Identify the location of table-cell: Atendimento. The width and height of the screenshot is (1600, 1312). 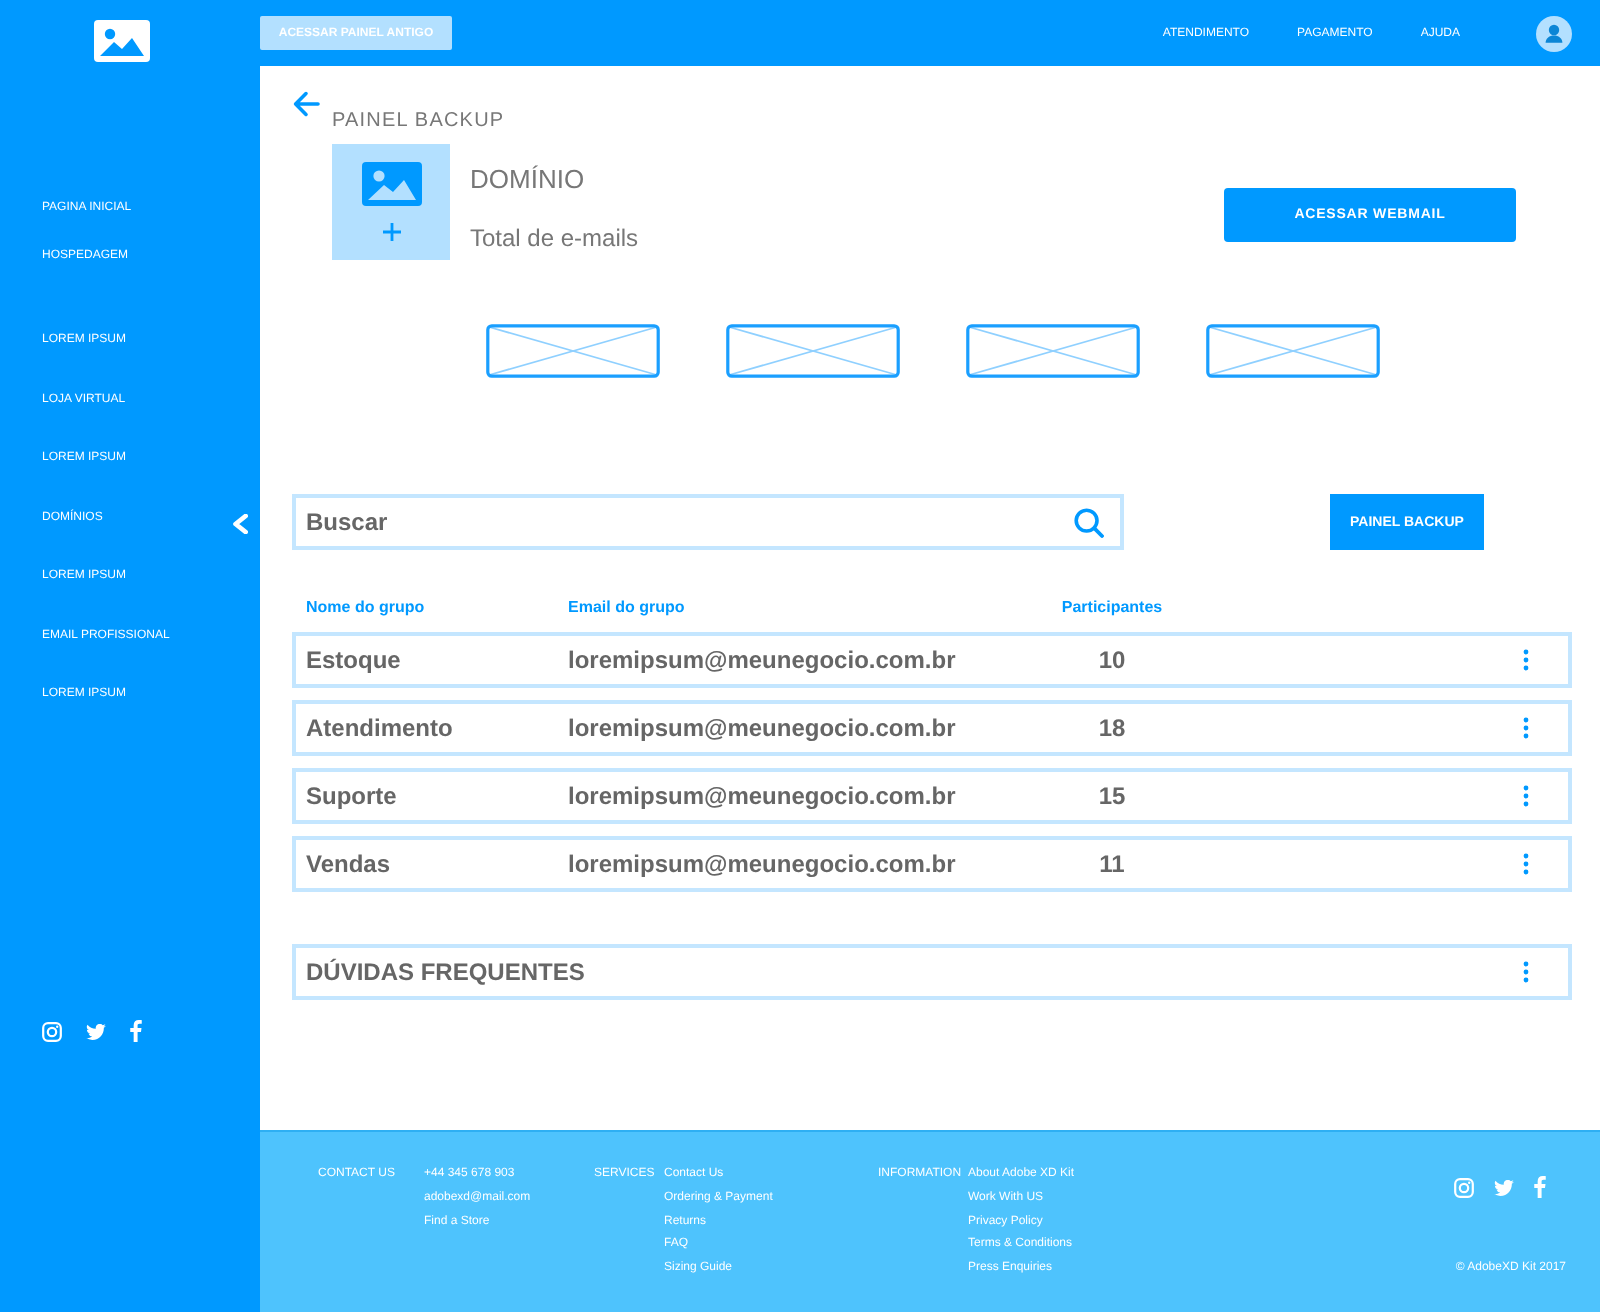
(379, 728).